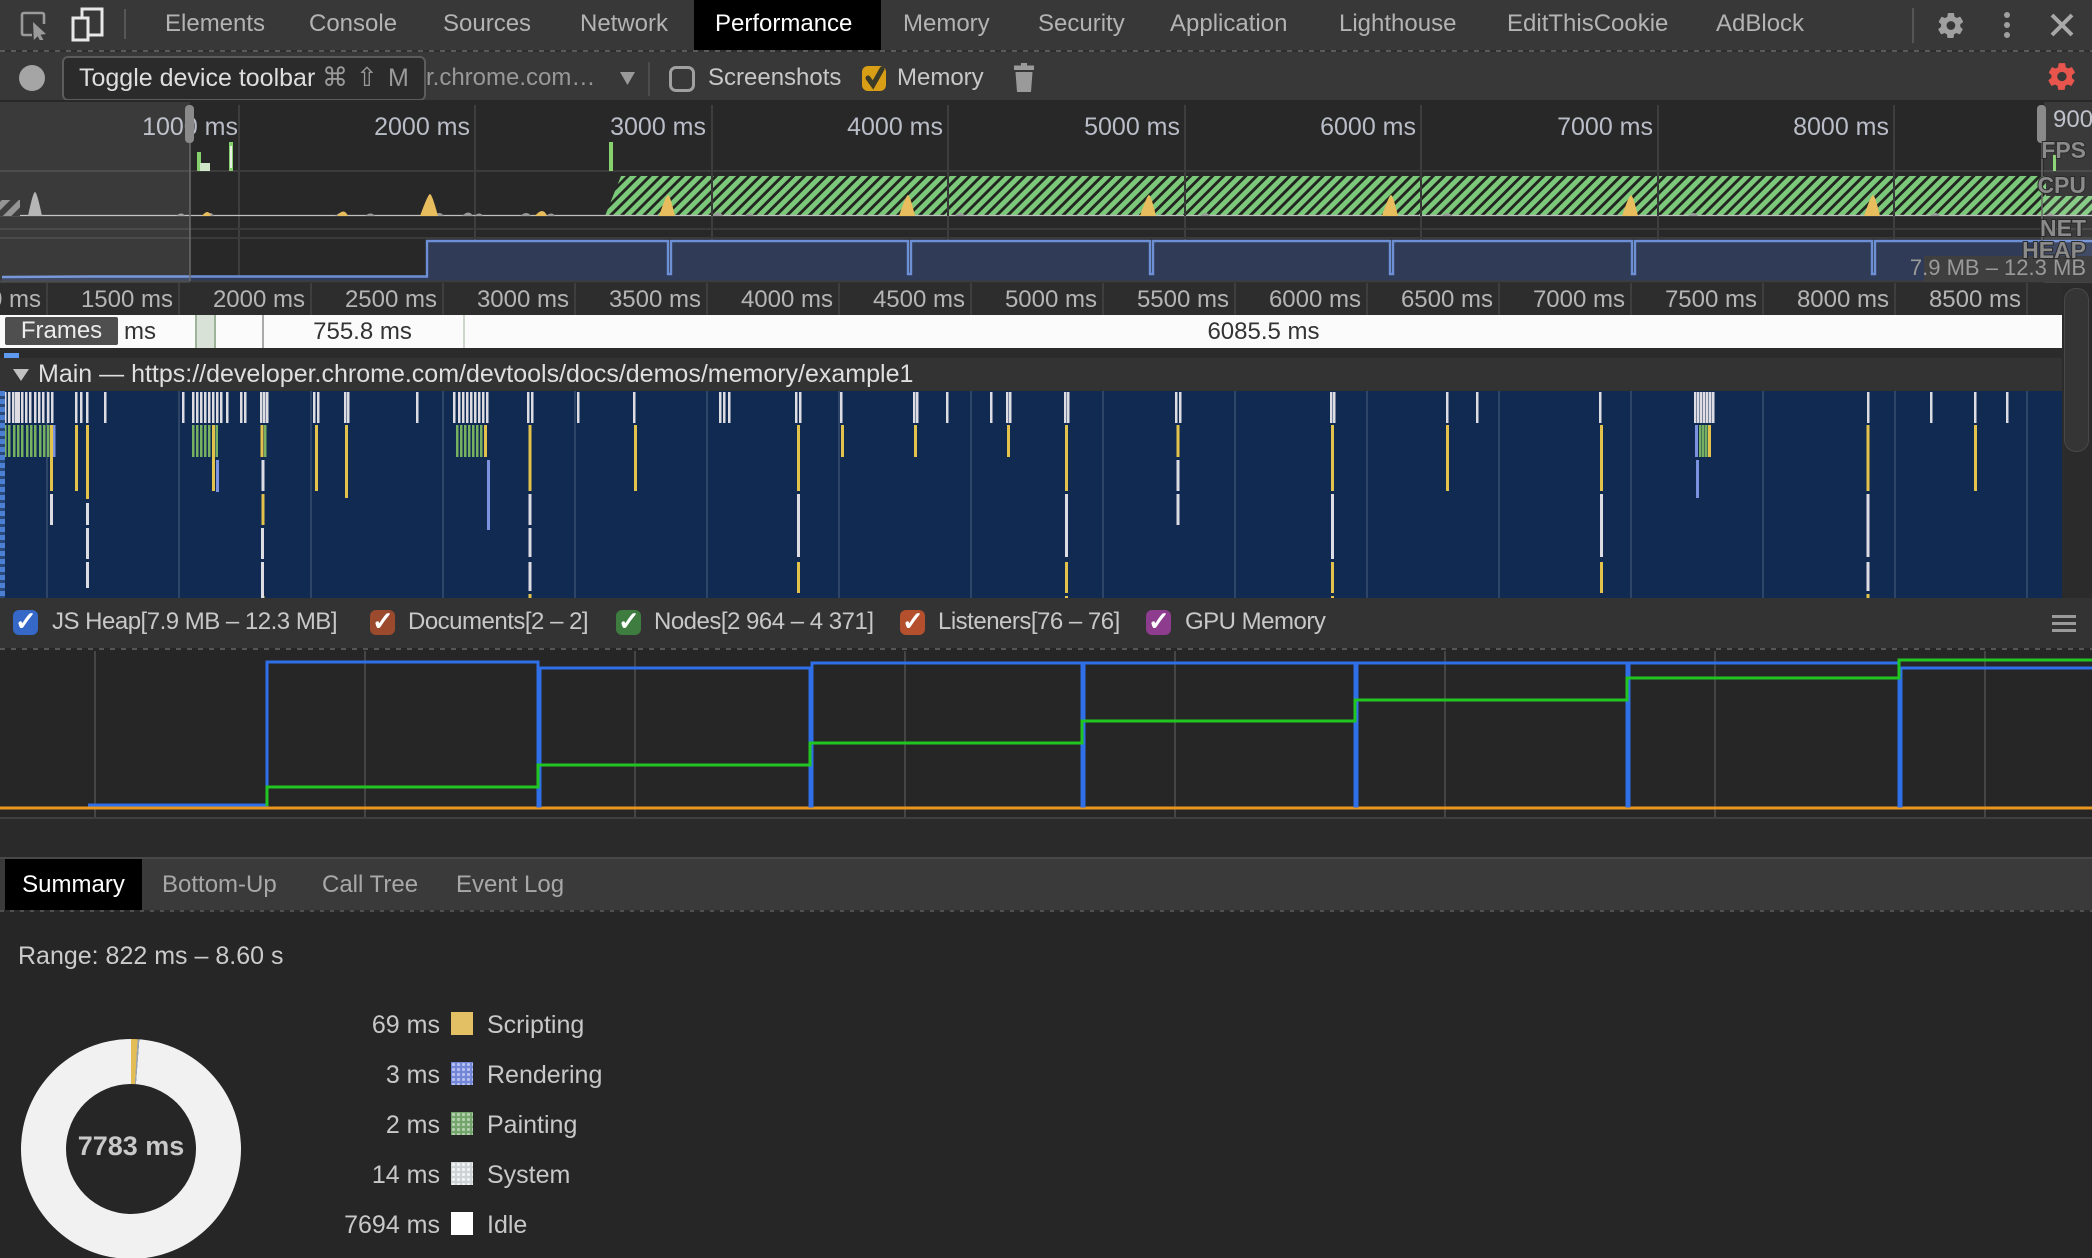  I want to click on svg-text: 4500 ms, so click(919, 299).